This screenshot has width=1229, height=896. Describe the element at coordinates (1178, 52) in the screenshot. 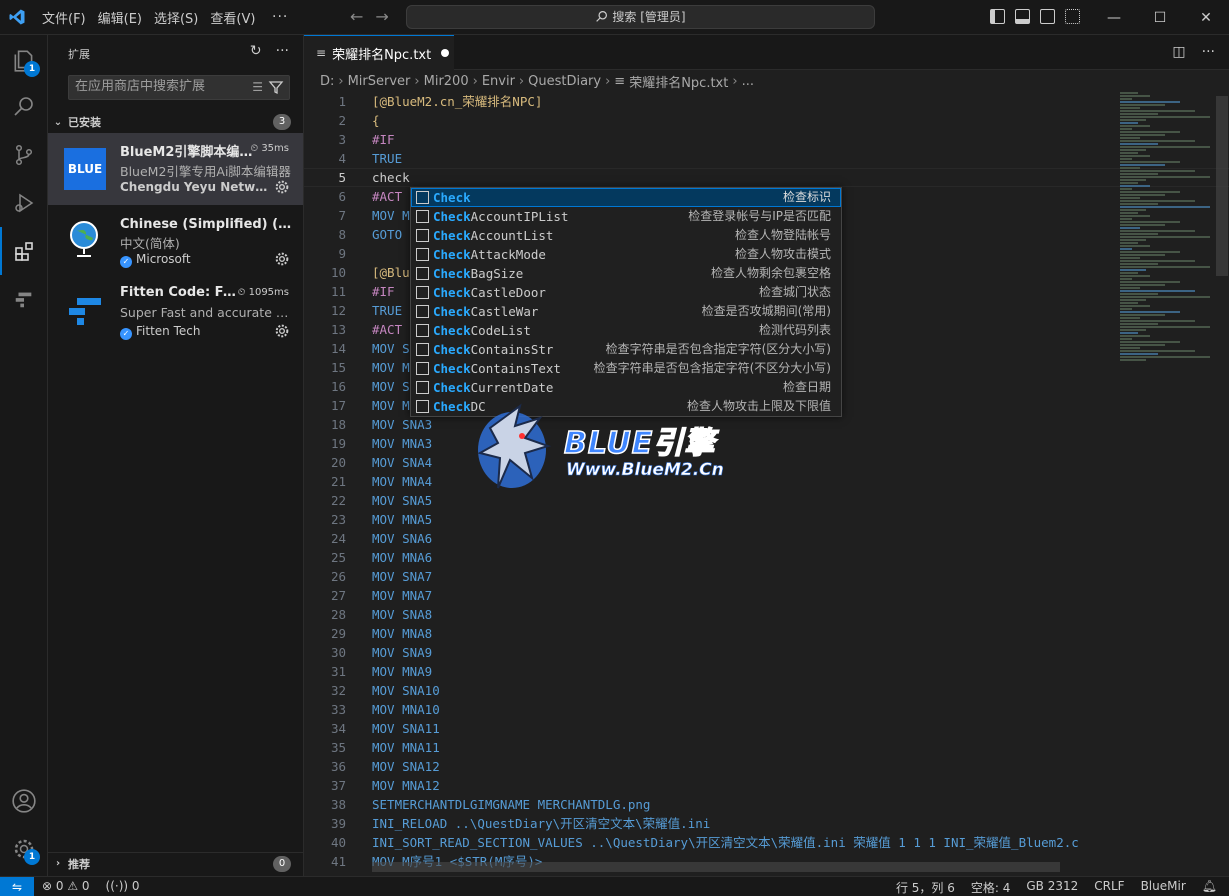

I see `split-editor-icon: ◫` at that location.